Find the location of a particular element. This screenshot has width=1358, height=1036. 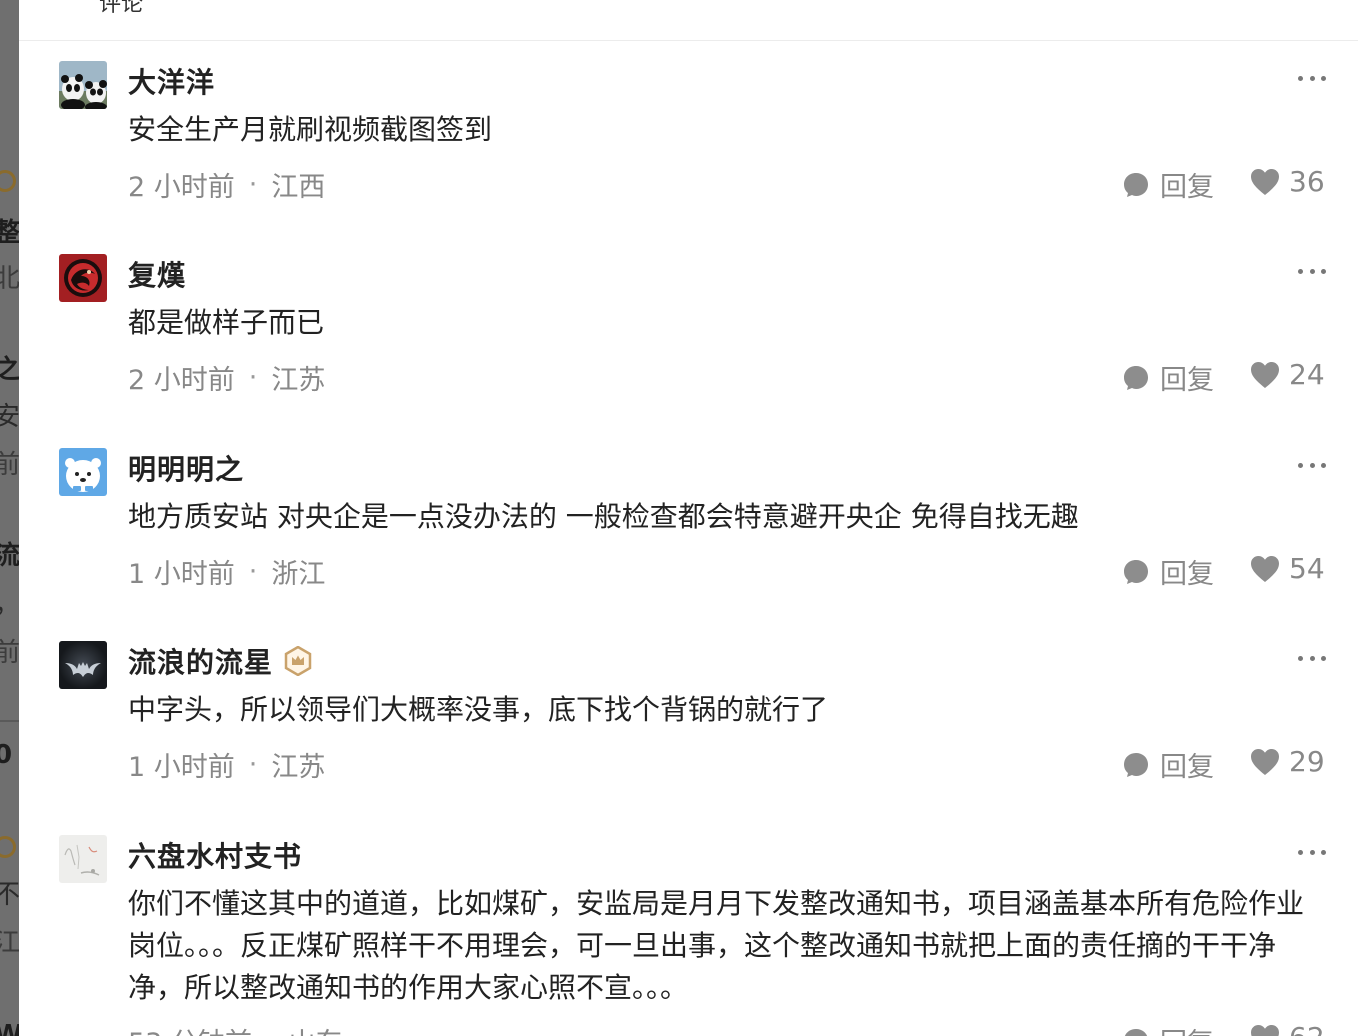

cartoon-bear-avatar-icon is located at coordinates (83, 472).